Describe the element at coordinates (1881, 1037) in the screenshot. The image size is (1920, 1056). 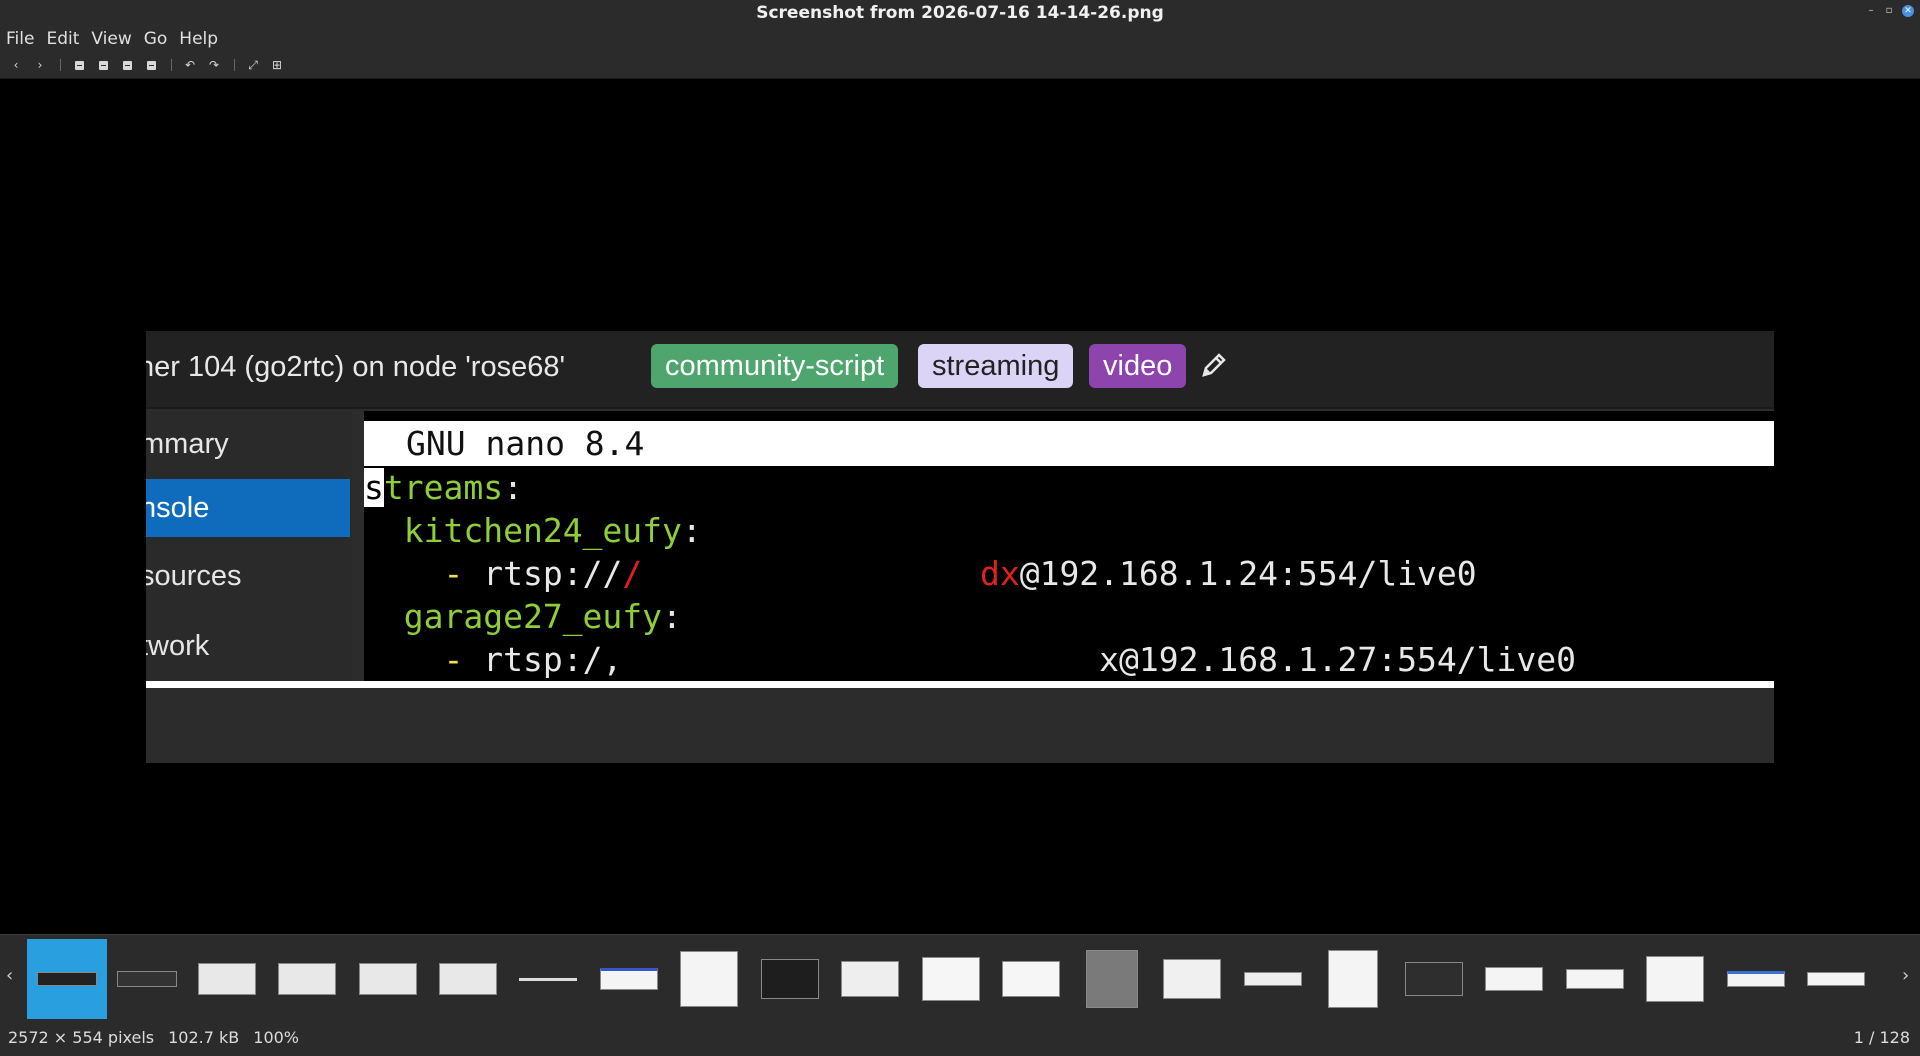
I see `image-position: 1 / 128` at that location.